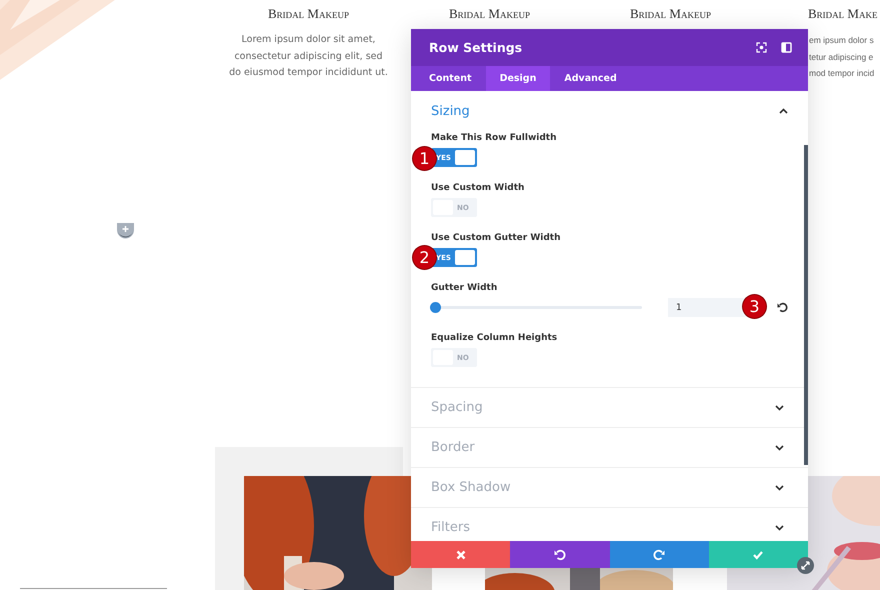  Describe the element at coordinates (424, 158) in the screenshot. I see `annotation-marker: 1` at that location.